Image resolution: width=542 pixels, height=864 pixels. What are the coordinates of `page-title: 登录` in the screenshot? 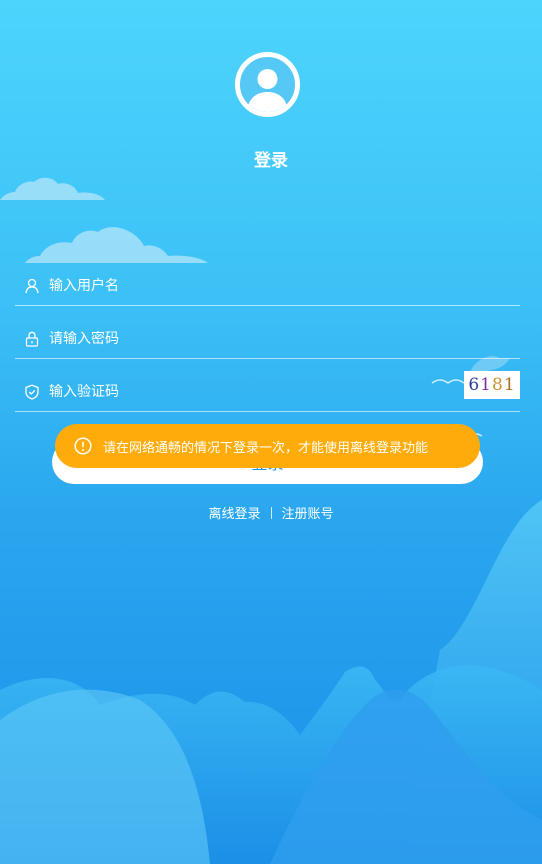 It's located at (271, 161).